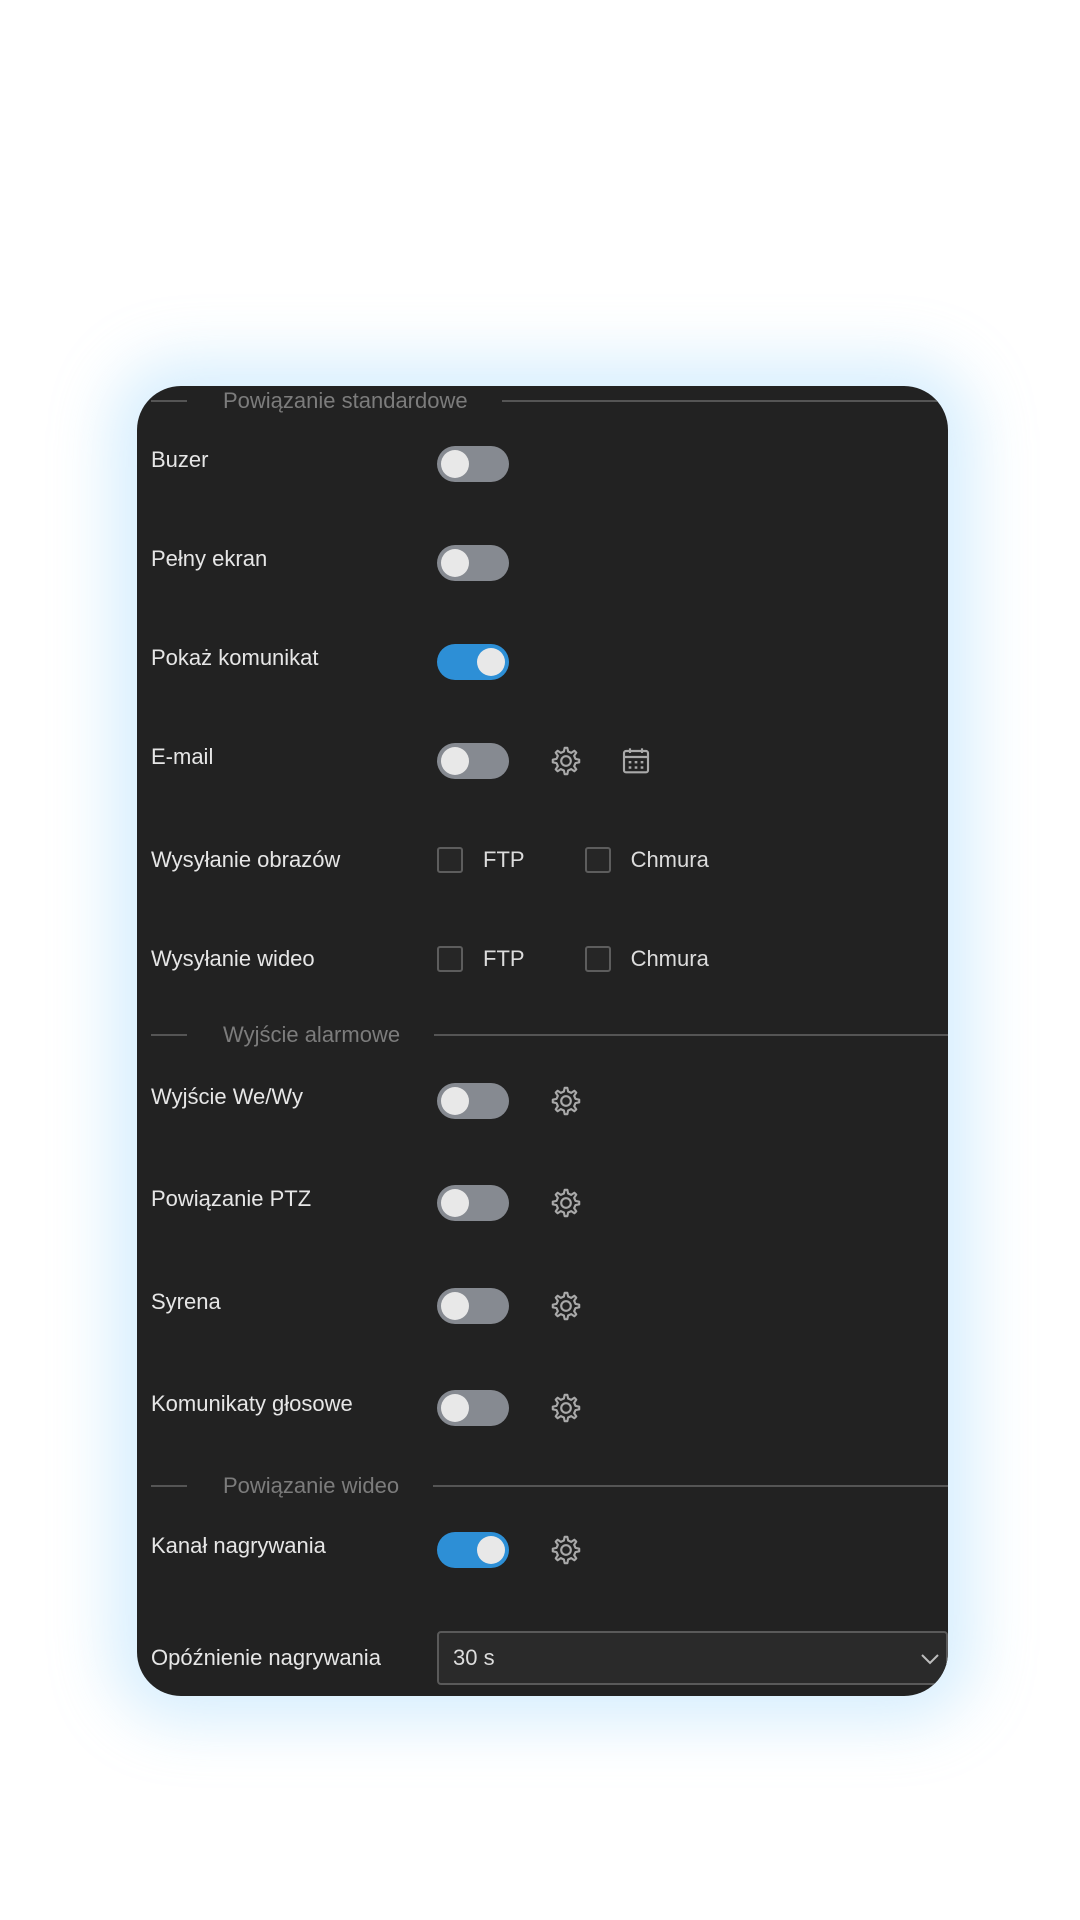 This screenshot has width=1080, height=1920. What do you see at coordinates (473, 1408) in the screenshot?
I see `voice-messages-toggle` at bounding box center [473, 1408].